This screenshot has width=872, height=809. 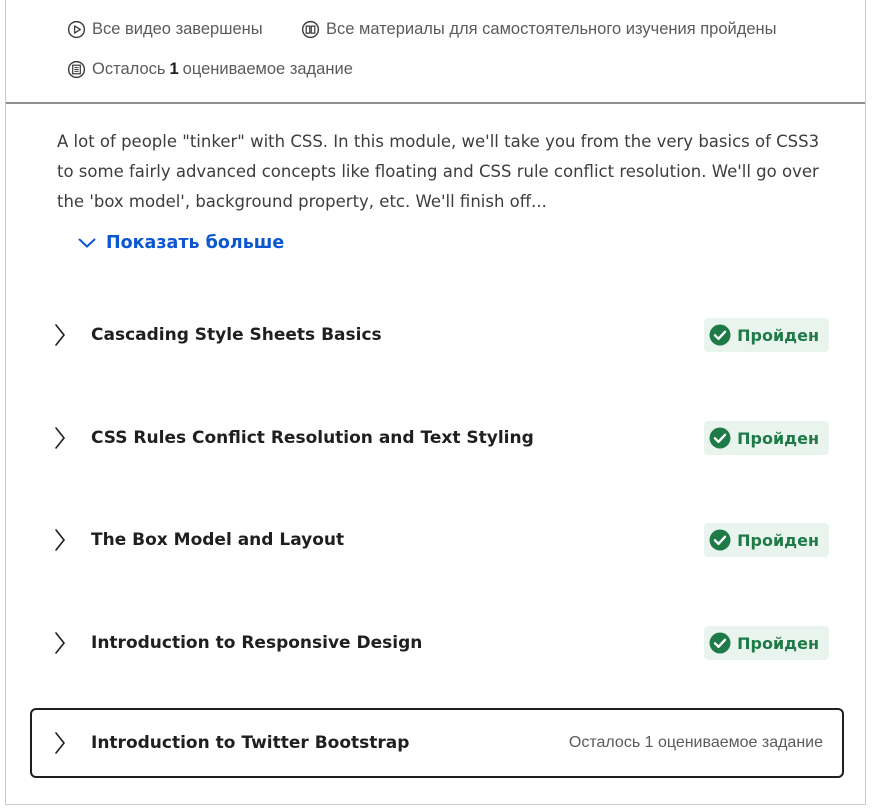 What do you see at coordinates (267, 69) in the screenshot?
I see `graded-suffix: оцениваемое задание` at bounding box center [267, 69].